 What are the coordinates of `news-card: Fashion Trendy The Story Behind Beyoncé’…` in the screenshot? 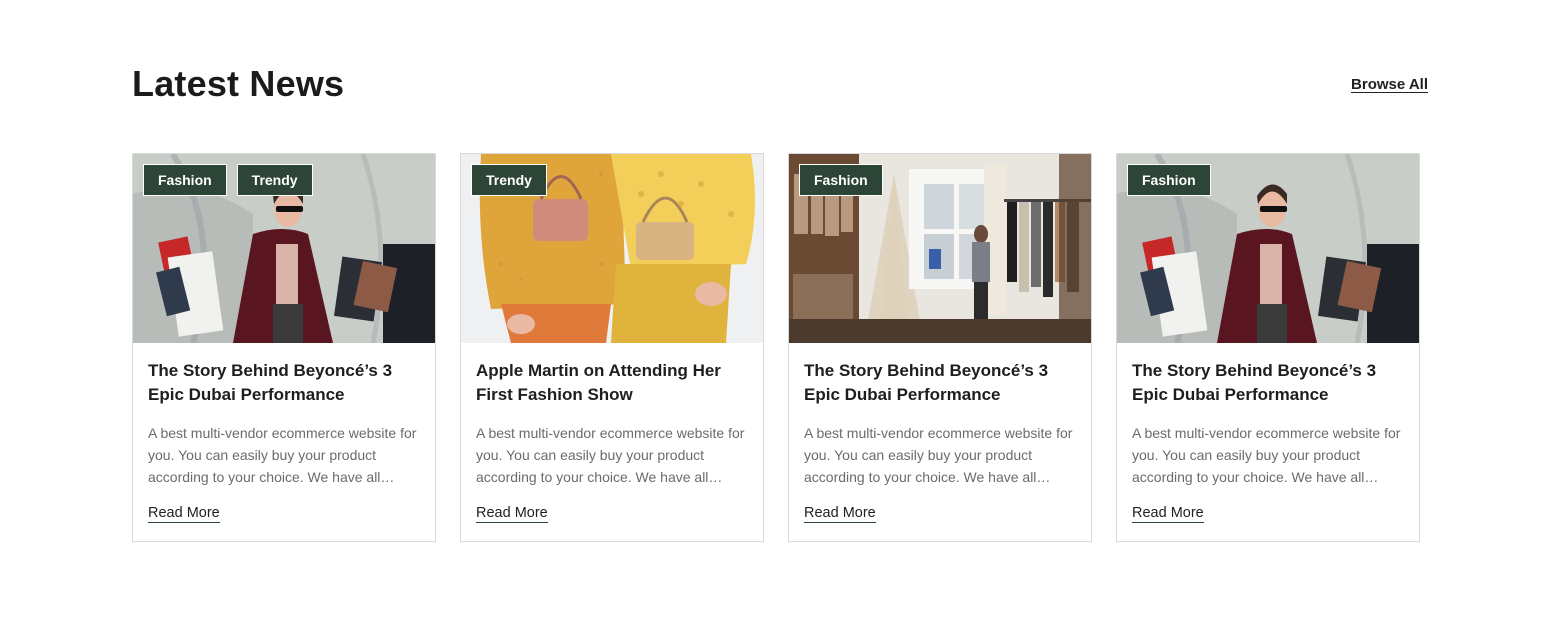 It's located at (284, 347).